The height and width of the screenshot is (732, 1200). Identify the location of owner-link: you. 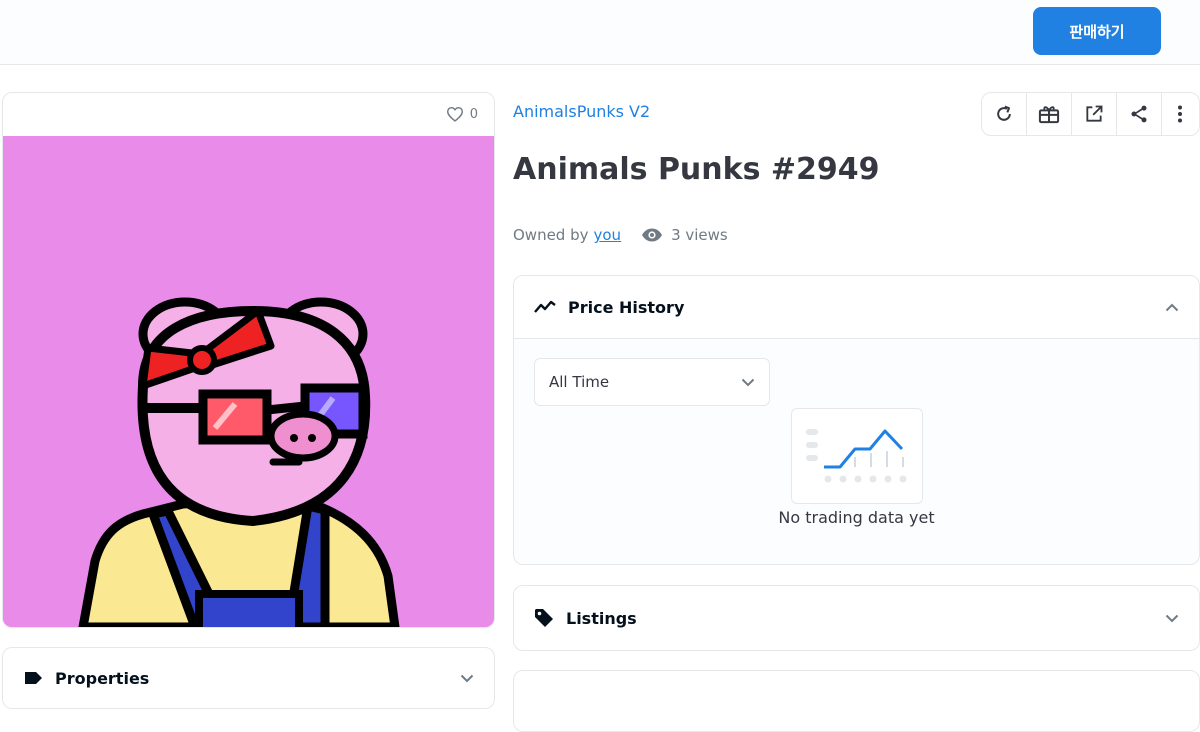
(608, 235).